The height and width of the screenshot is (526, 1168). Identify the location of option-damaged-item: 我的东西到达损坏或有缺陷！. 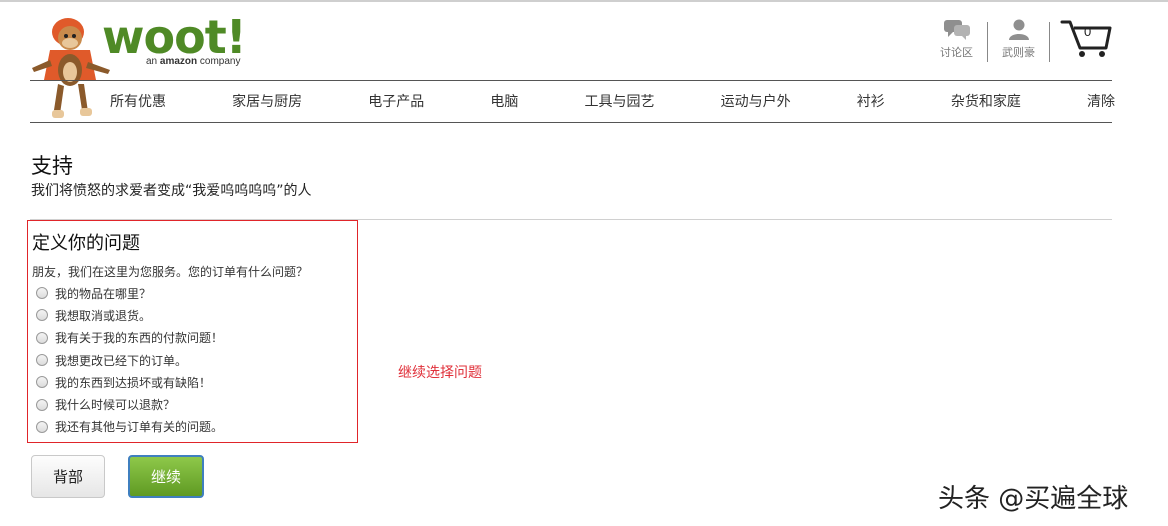
(129, 382).